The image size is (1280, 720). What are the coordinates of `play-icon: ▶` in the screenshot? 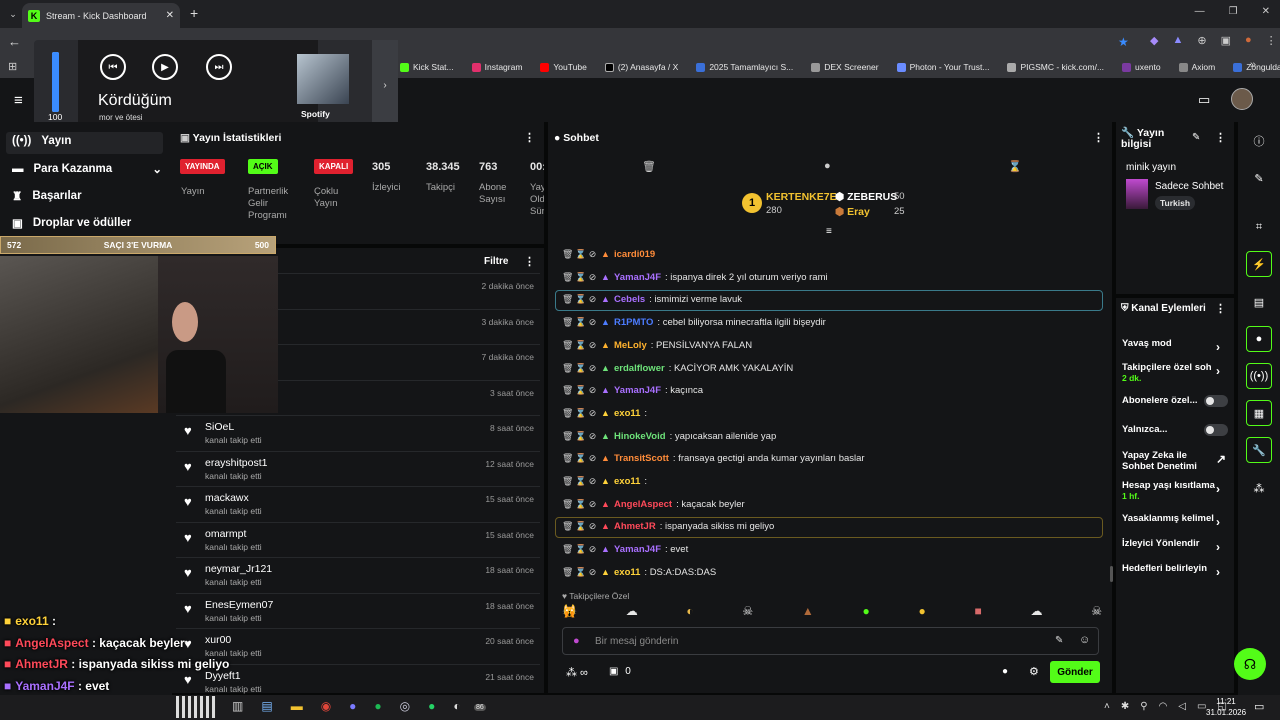 It's located at (165, 67).